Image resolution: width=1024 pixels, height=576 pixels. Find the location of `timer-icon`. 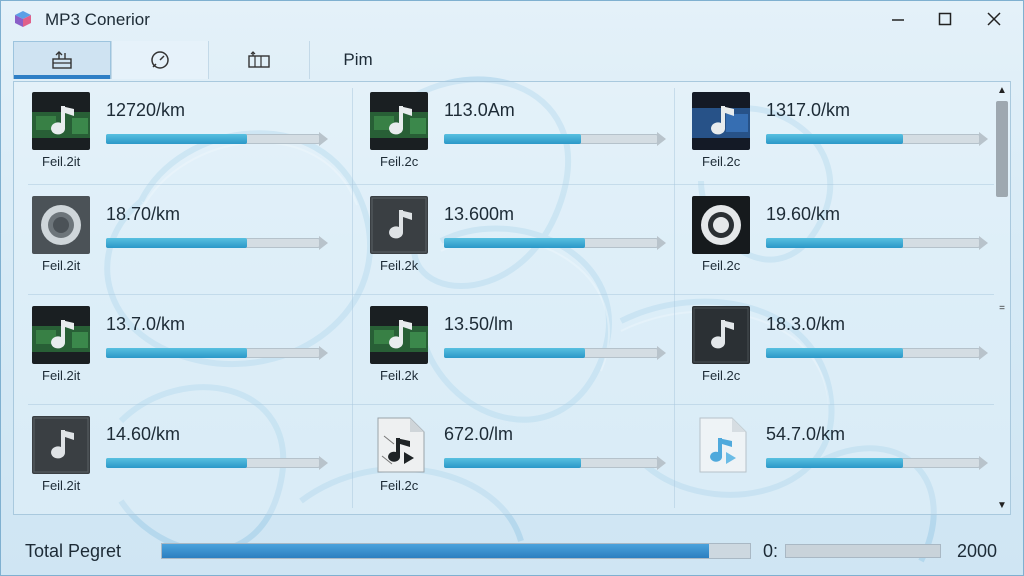

timer-icon is located at coordinates (160, 60).